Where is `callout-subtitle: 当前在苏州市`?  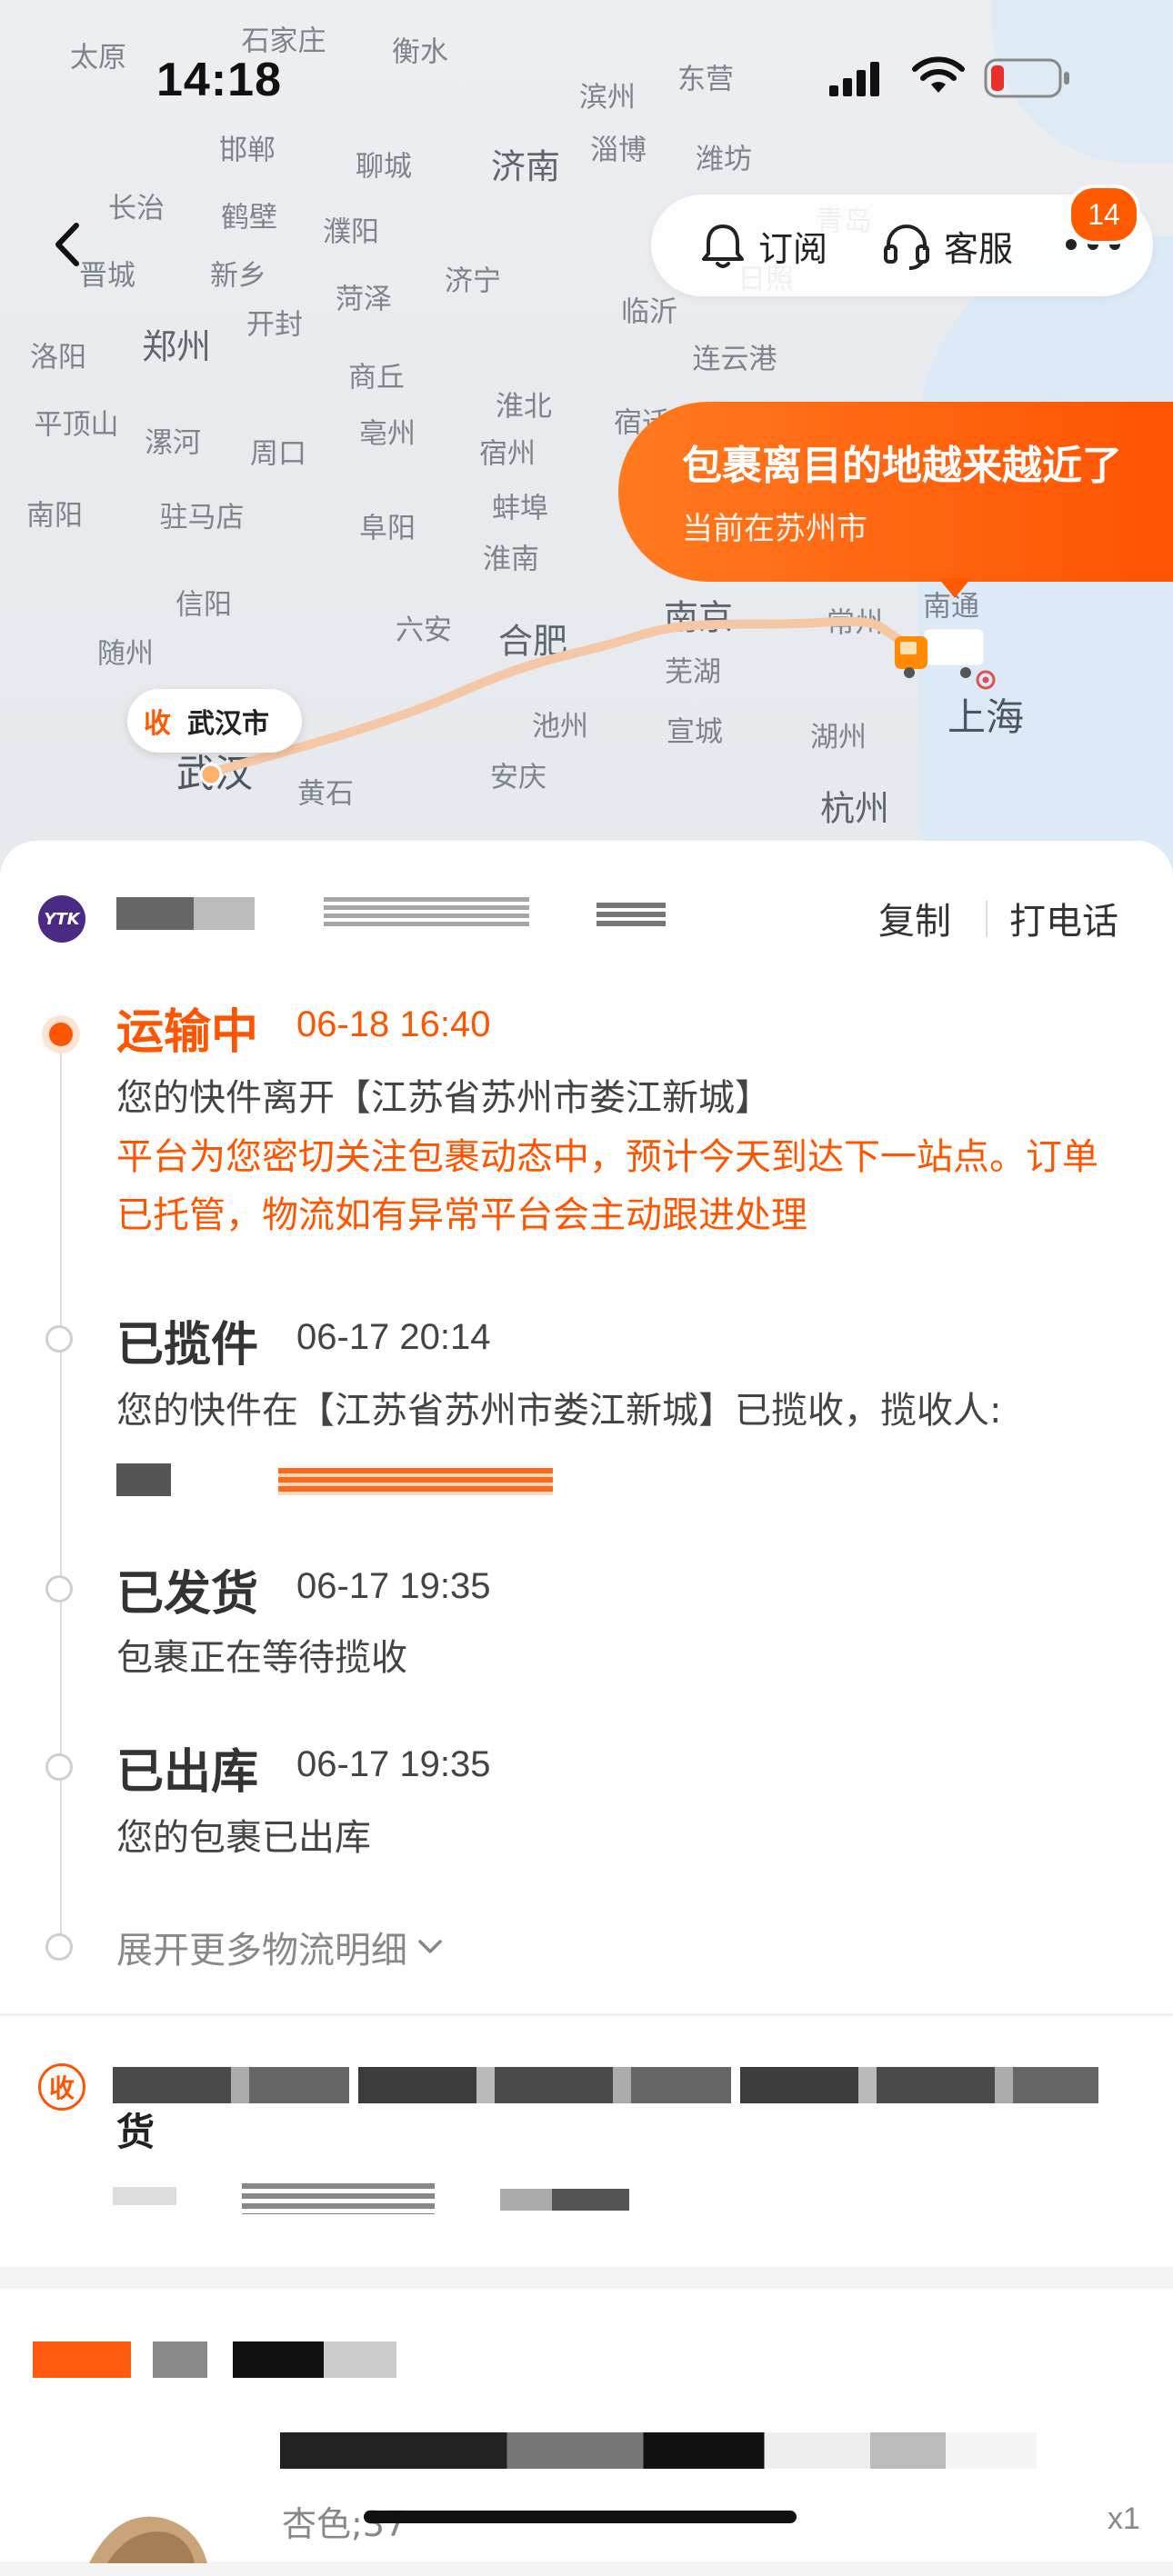 callout-subtitle: 当前在苏州市 is located at coordinates (774, 529).